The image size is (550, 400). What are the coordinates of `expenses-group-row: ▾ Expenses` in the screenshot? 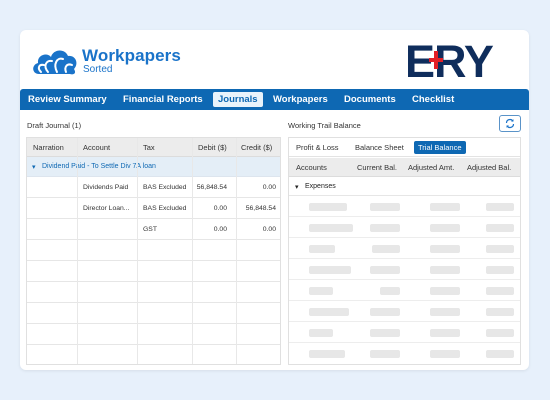 It's located at (404, 187).